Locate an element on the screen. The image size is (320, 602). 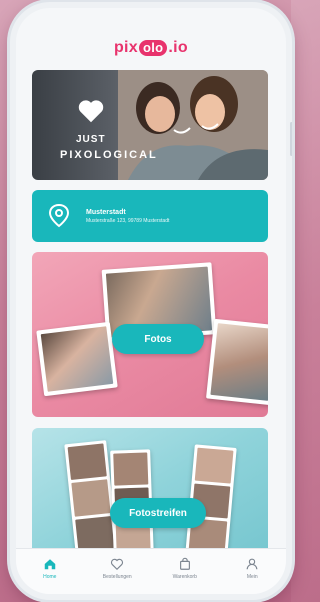
phone-side-button is located at coordinates (291, 139).